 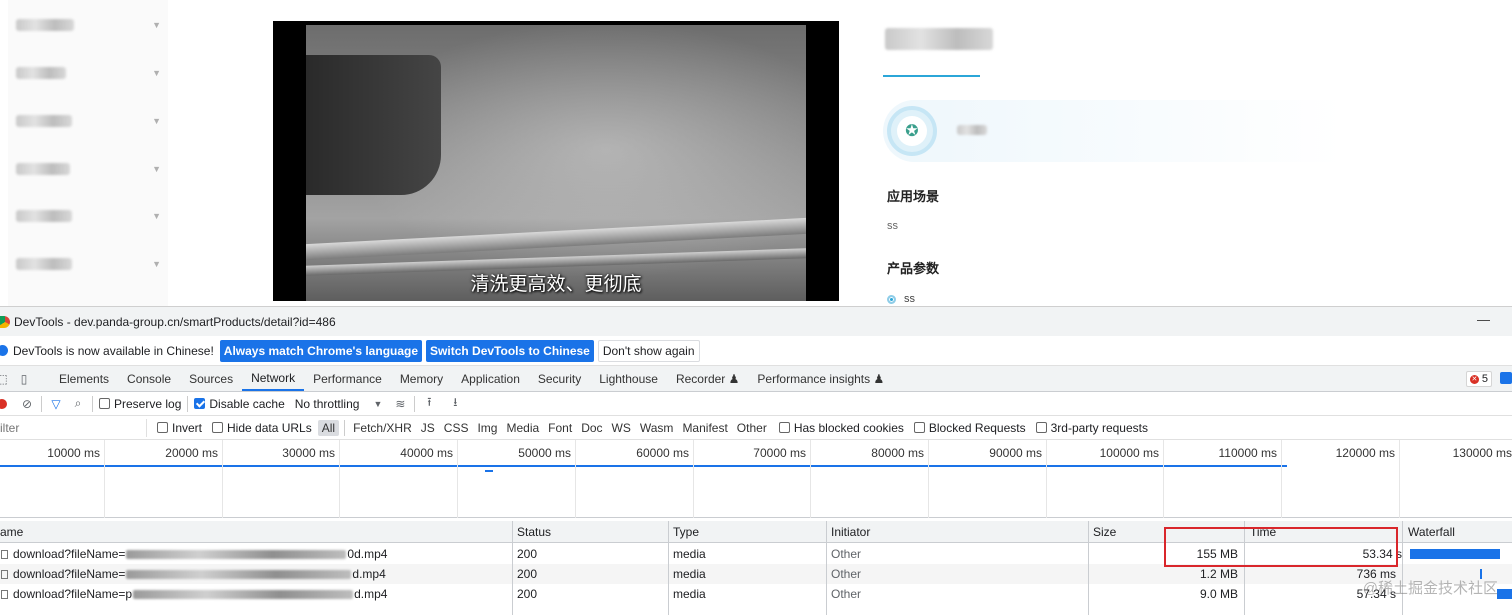 I want to click on blocked-cookies-checkbox: Has blocked cookies, so click(x=841, y=427).